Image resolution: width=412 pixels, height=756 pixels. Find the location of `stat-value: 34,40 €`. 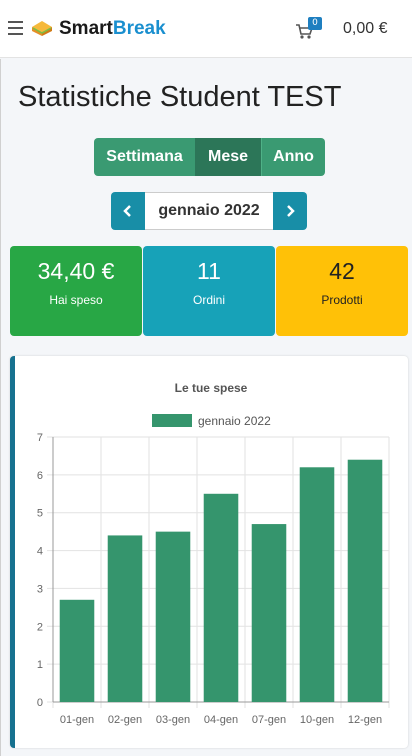

stat-value: 34,40 € is located at coordinates (76, 271).